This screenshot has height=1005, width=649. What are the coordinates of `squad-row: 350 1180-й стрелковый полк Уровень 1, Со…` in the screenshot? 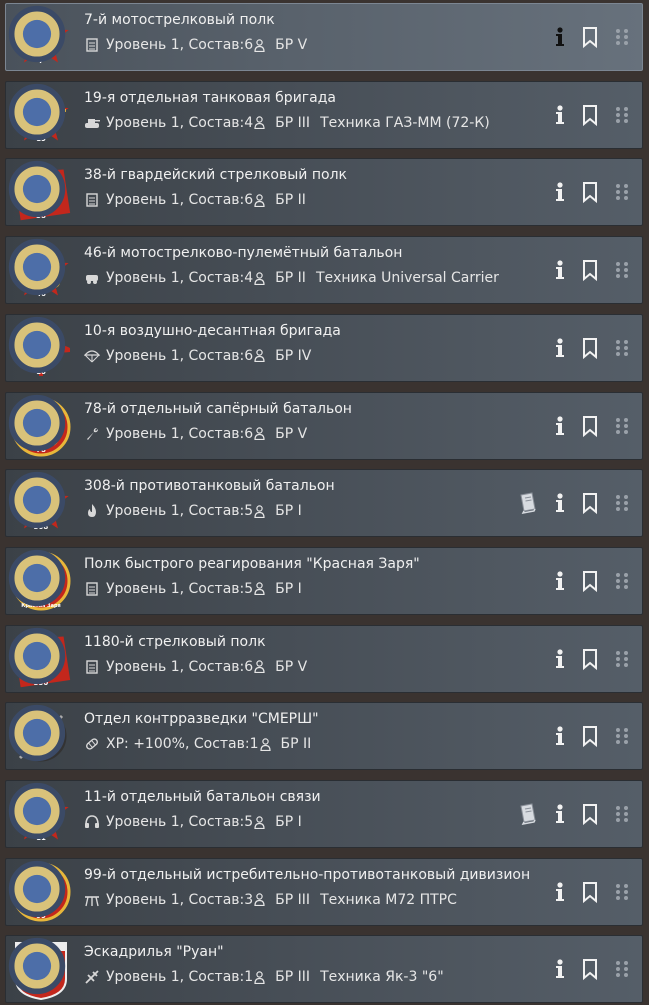 It's located at (324, 658).